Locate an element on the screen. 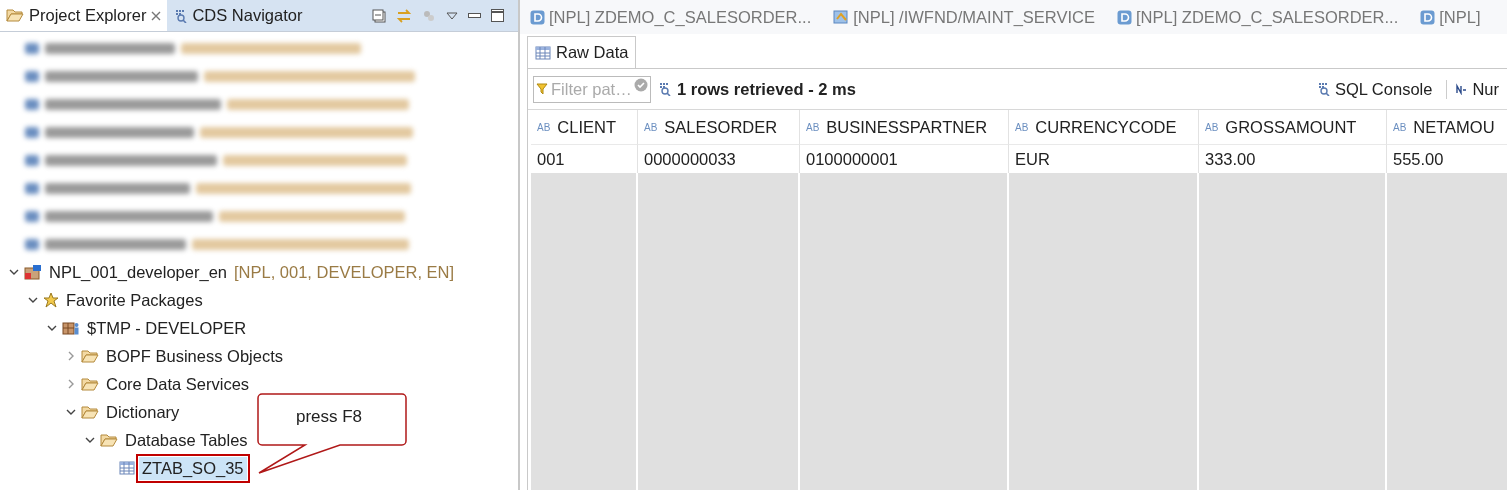 This screenshot has height=490, width=1507. system-icon is located at coordinates (33, 272).